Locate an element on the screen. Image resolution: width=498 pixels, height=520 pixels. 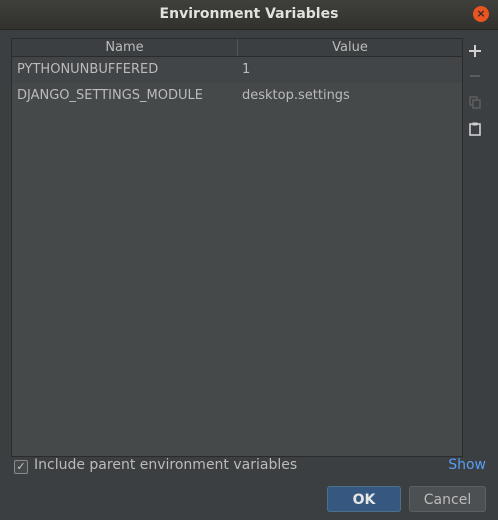
title-bar: Environment Variables × is located at coordinates (249, 15).